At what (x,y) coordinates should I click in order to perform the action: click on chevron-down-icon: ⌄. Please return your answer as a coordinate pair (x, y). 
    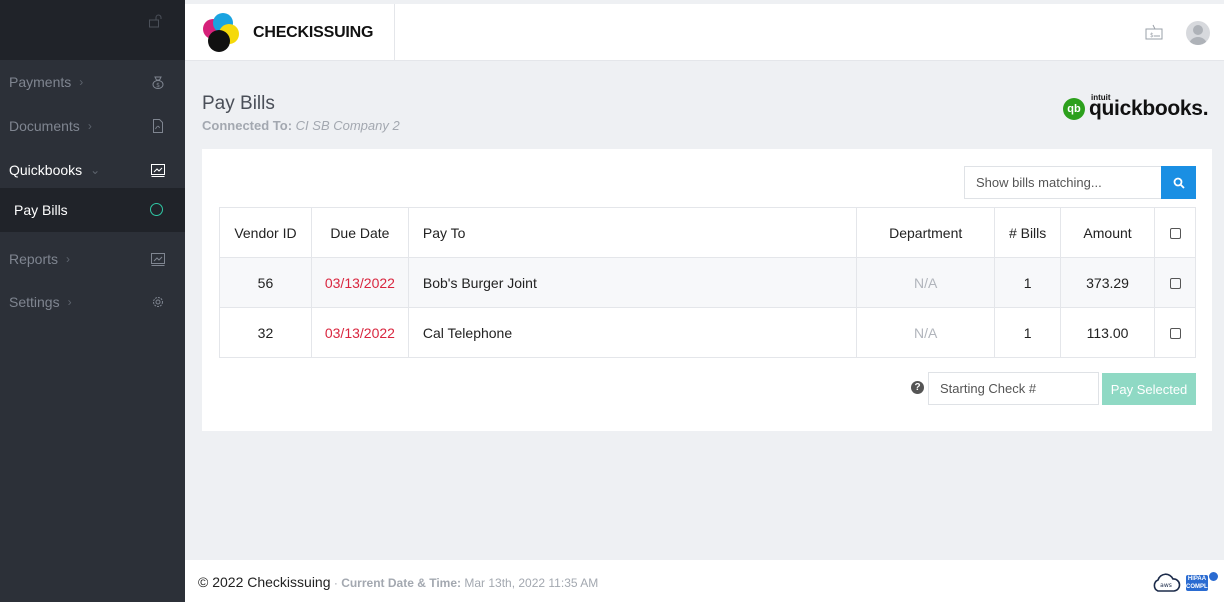
    Looking at the image, I should click on (95, 170).